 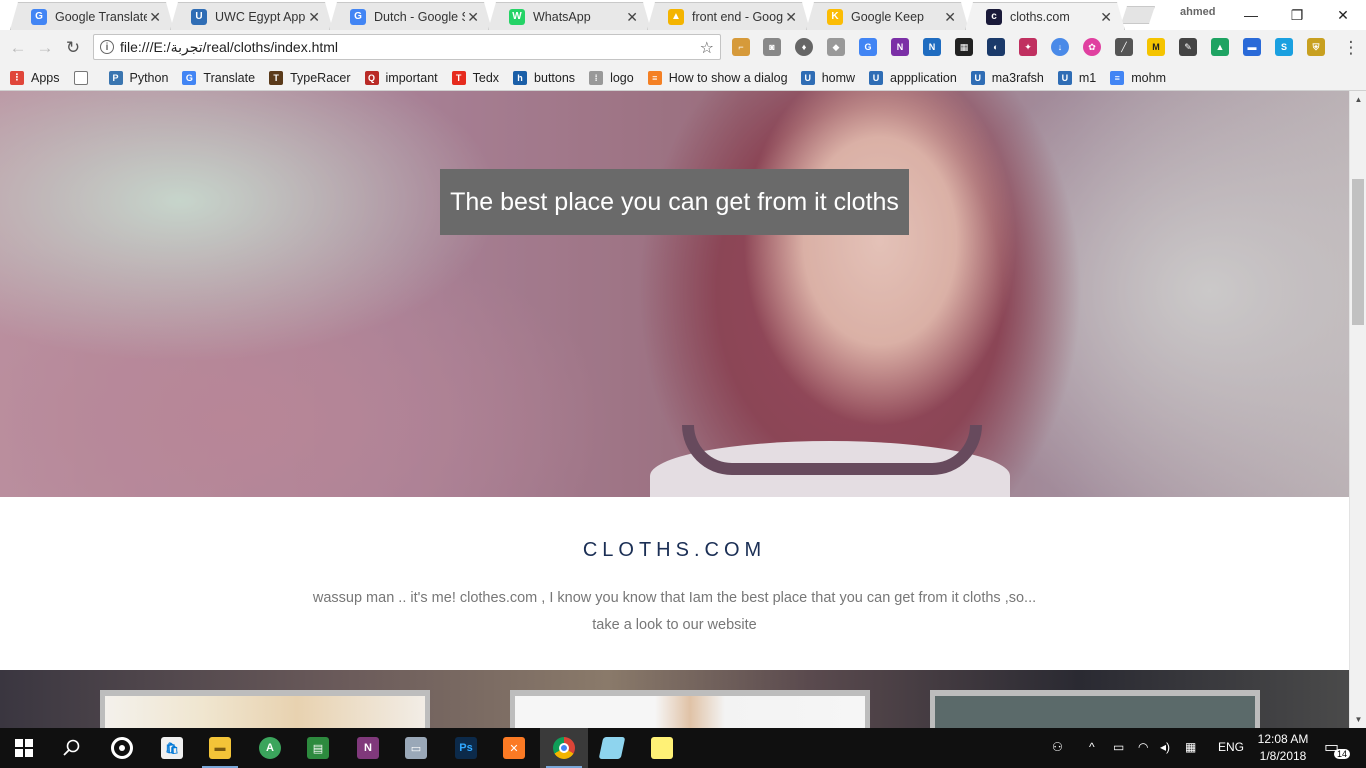 What do you see at coordinates (612, 748) in the screenshot?
I see `pad-icon` at bounding box center [612, 748].